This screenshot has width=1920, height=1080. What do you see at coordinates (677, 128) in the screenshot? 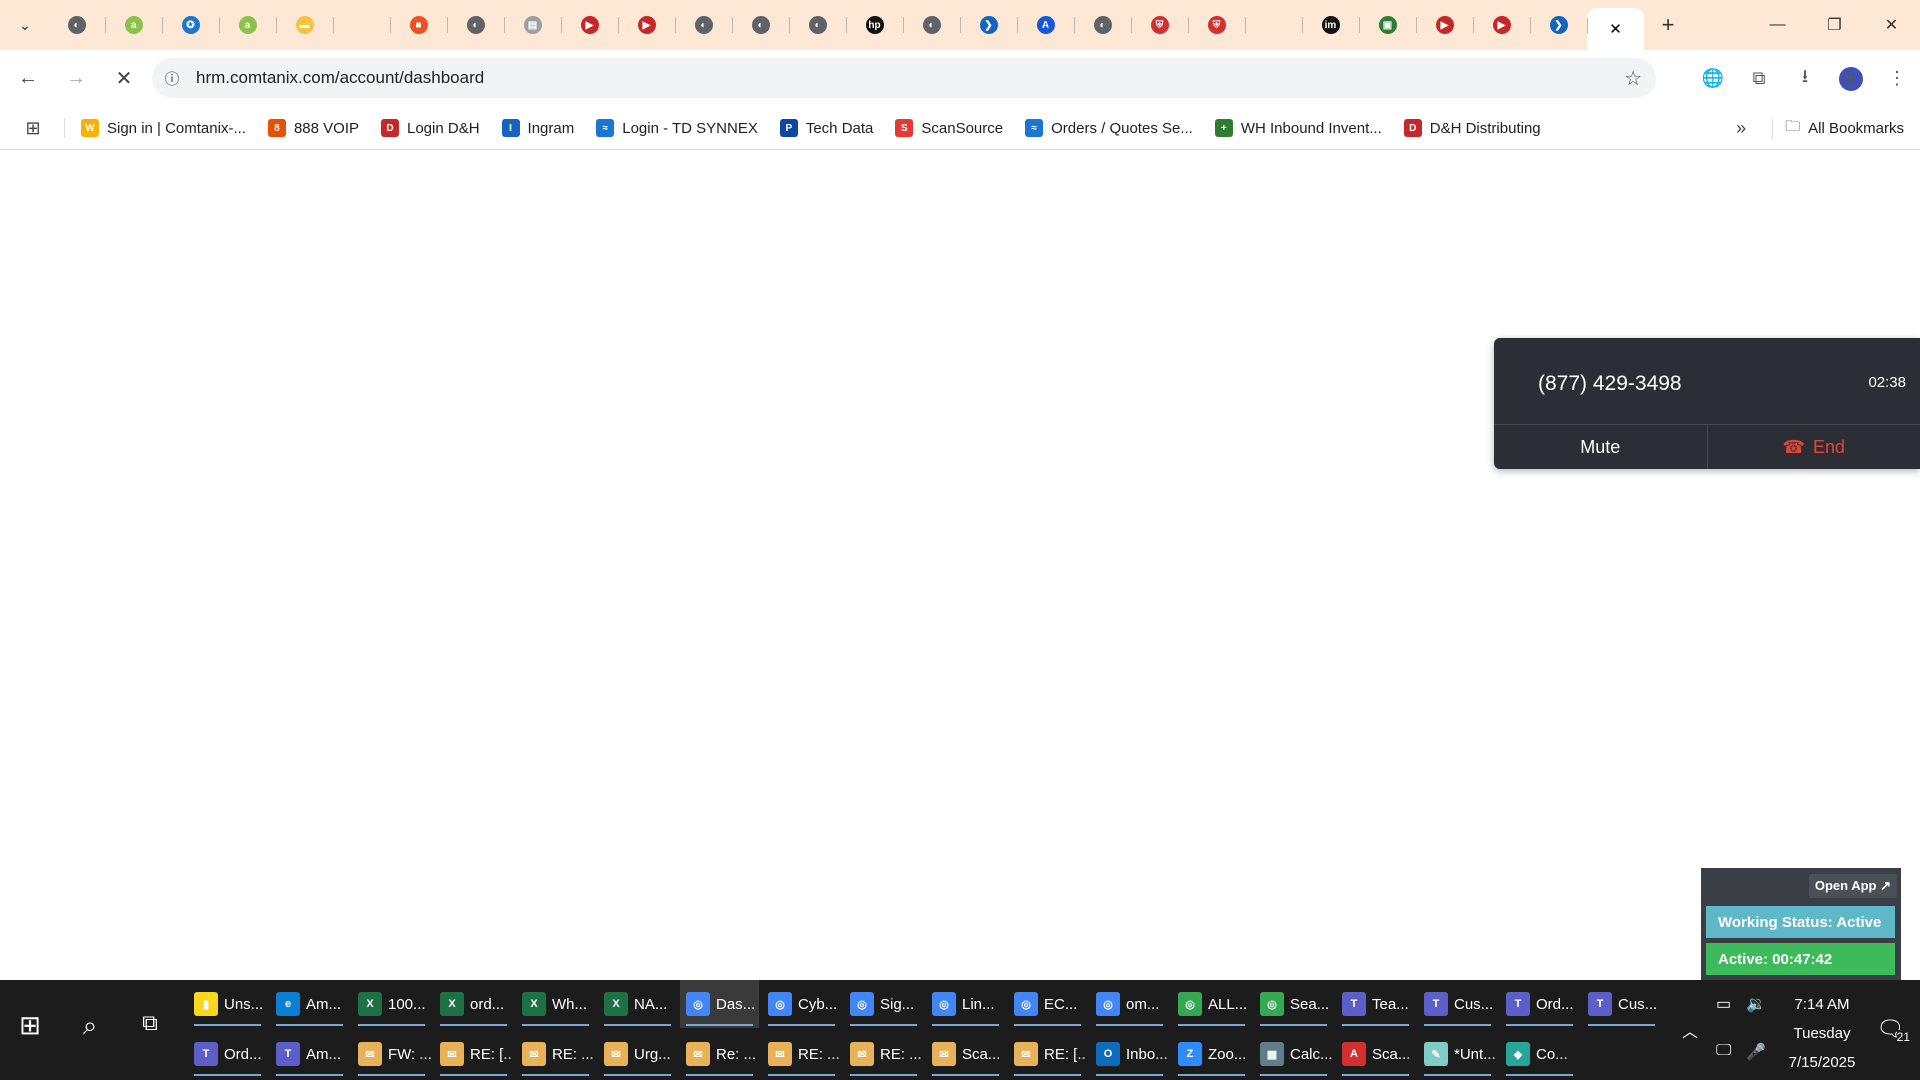
I see `bookmark-item: ≈ Login - TD SYNNEX` at bounding box center [677, 128].